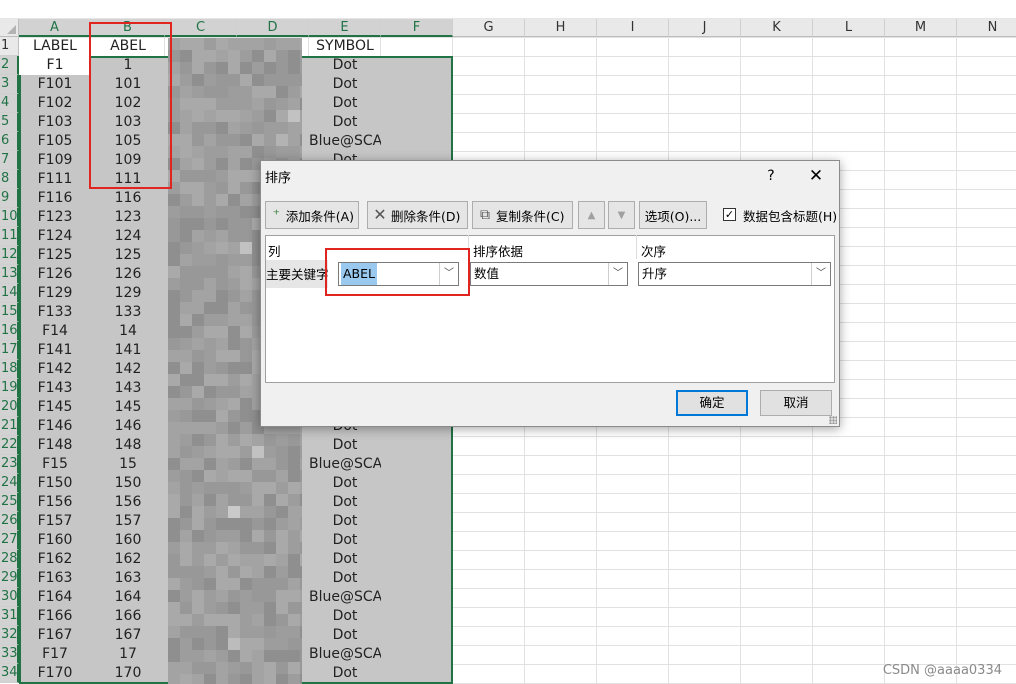  What do you see at coordinates (55, 141) in the screenshot?
I see `label-cell: F105` at bounding box center [55, 141].